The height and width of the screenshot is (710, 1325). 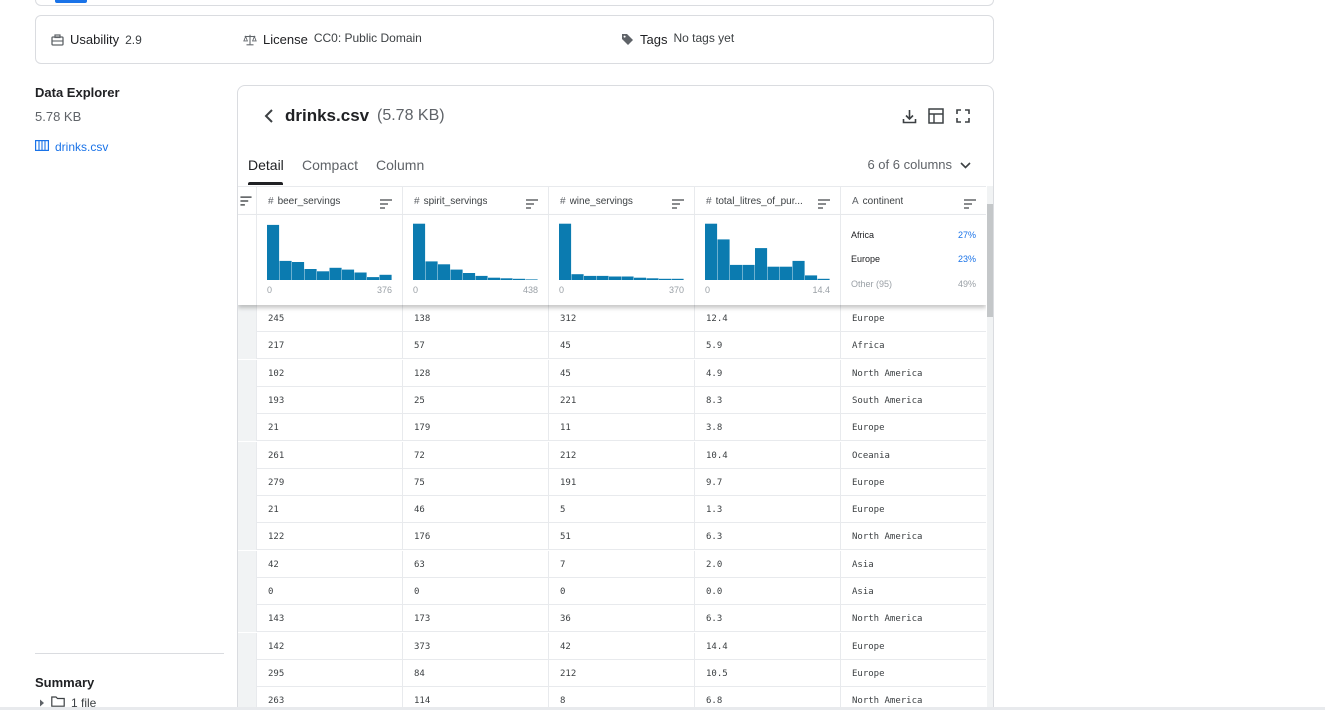 What do you see at coordinates (250, 40) in the screenshot?
I see `scale-icon` at bounding box center [250, 40].